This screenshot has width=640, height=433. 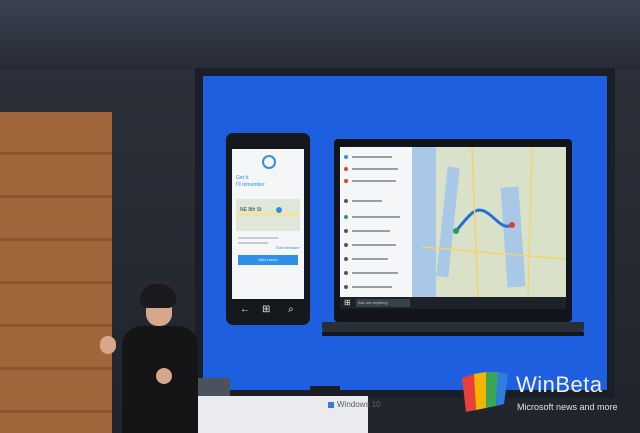 What do you see at coordinates (243, 178) in the screenshot?
I see `phone-title: Get it.` at bounding box center [243, 178].